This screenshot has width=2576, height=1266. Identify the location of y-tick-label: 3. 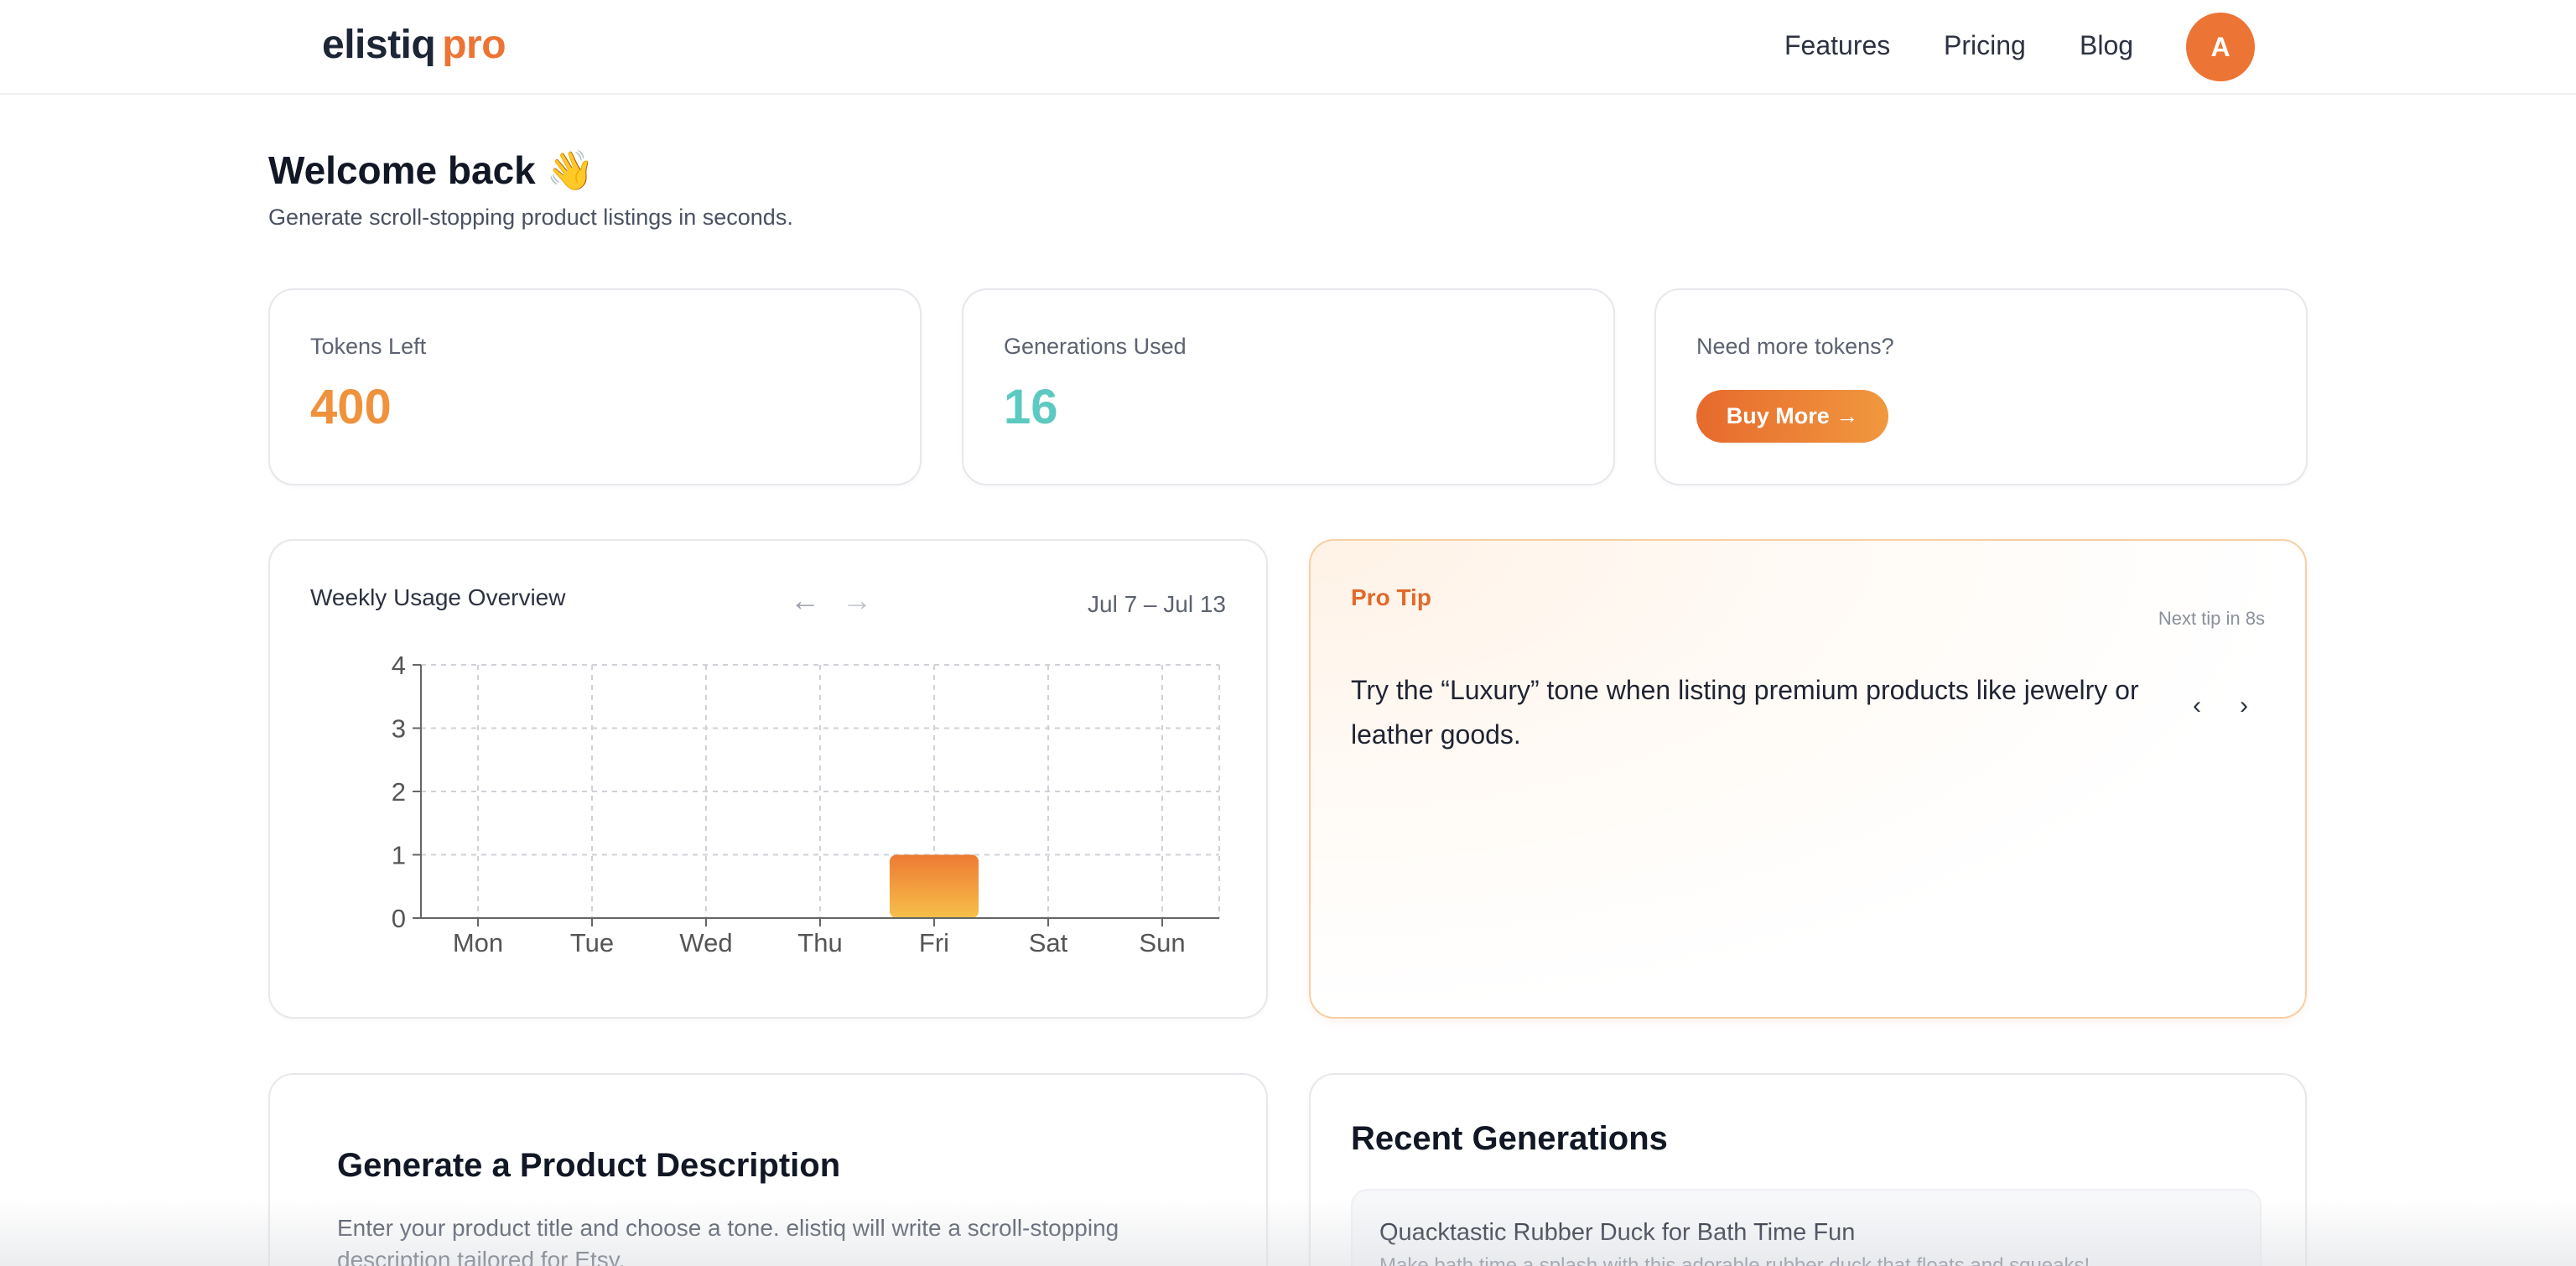
(399, 729).